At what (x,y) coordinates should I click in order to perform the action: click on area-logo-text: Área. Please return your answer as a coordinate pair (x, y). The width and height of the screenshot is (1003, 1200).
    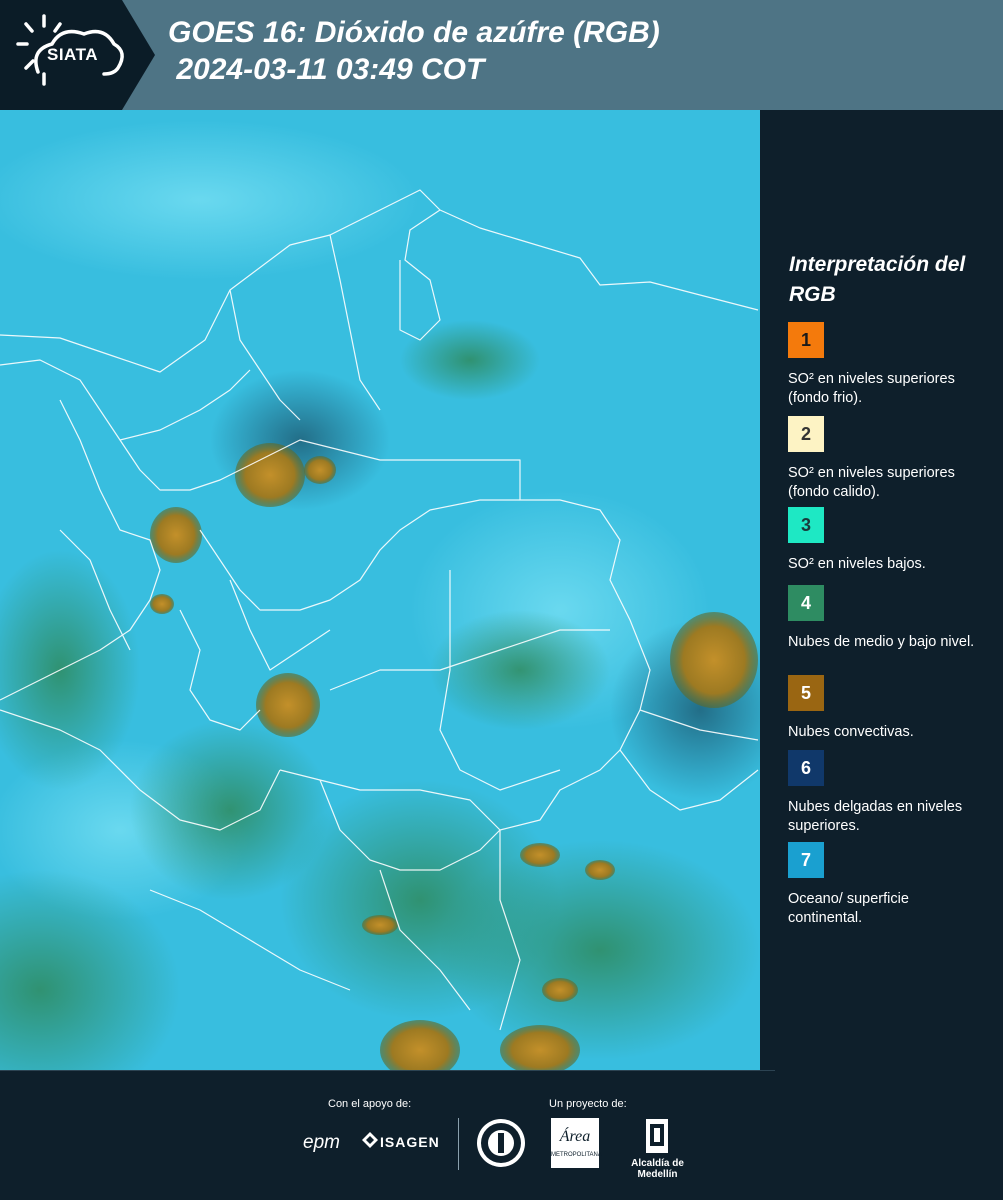
    Looking at the image, I should click on (575, 1136).